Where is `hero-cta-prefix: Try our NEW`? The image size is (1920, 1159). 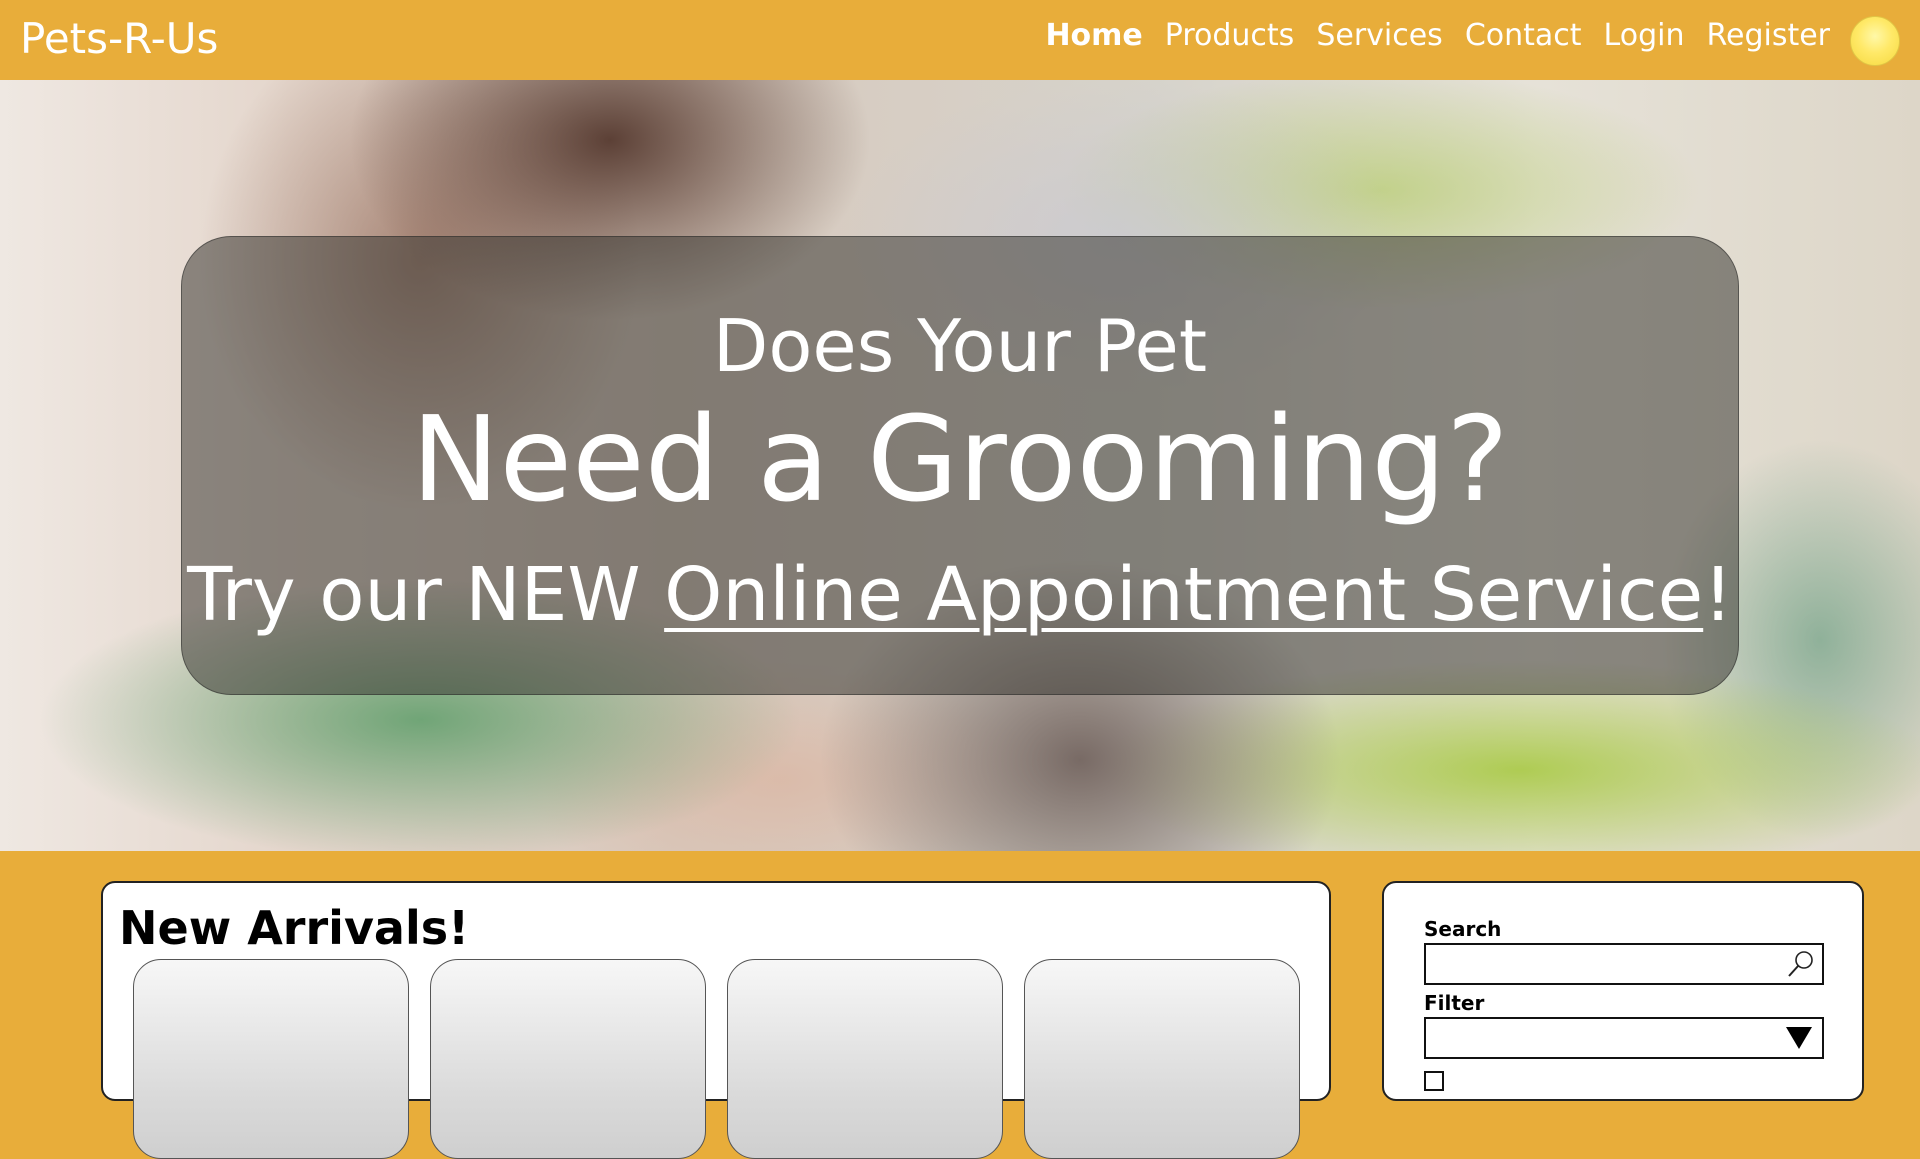 hero-cta-prefix: Try our NEW is located at coordinates (426, 595).